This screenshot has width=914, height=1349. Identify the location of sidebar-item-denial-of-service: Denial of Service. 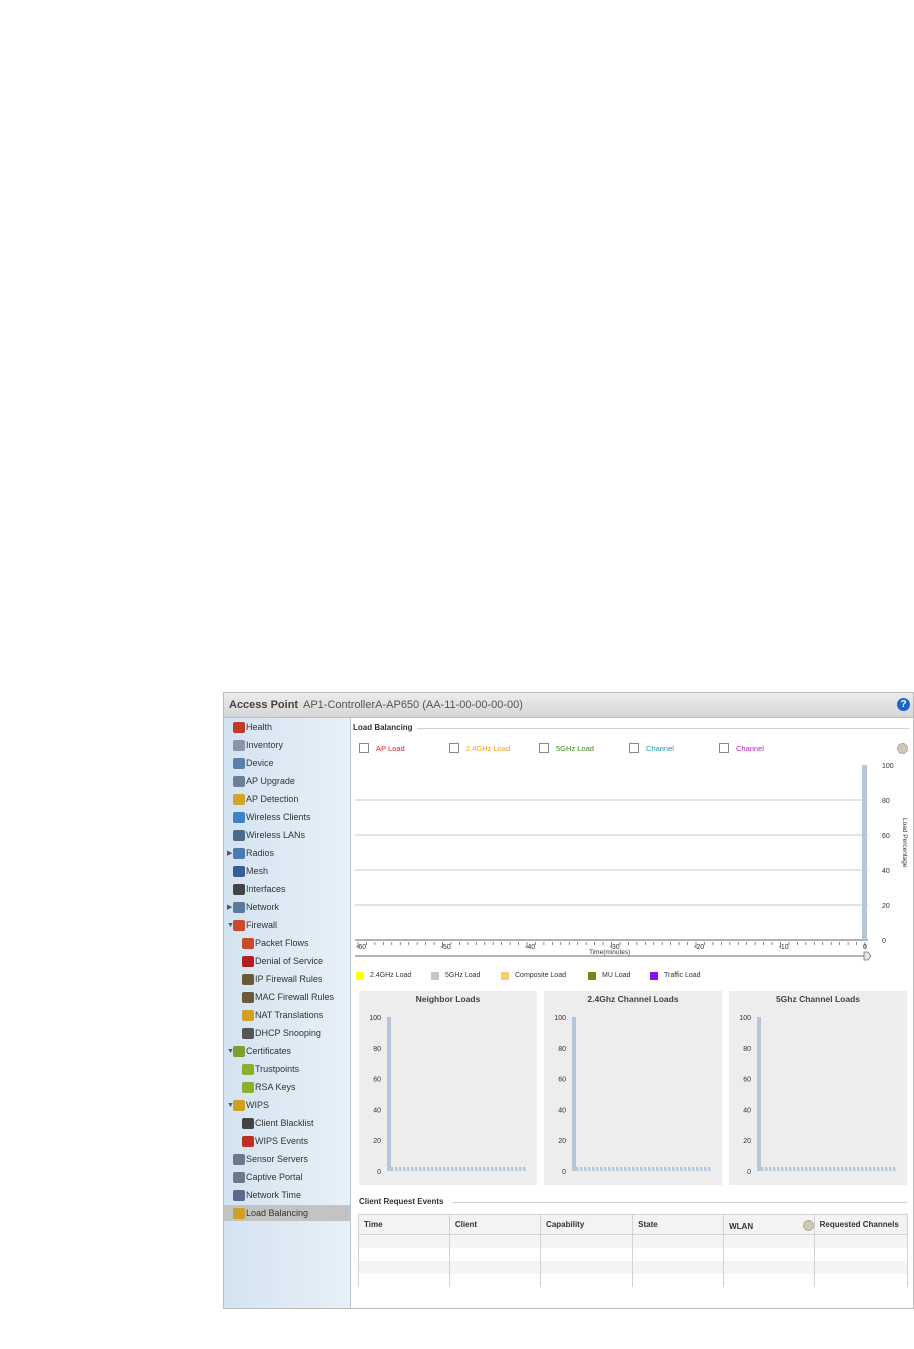
(282, 961).